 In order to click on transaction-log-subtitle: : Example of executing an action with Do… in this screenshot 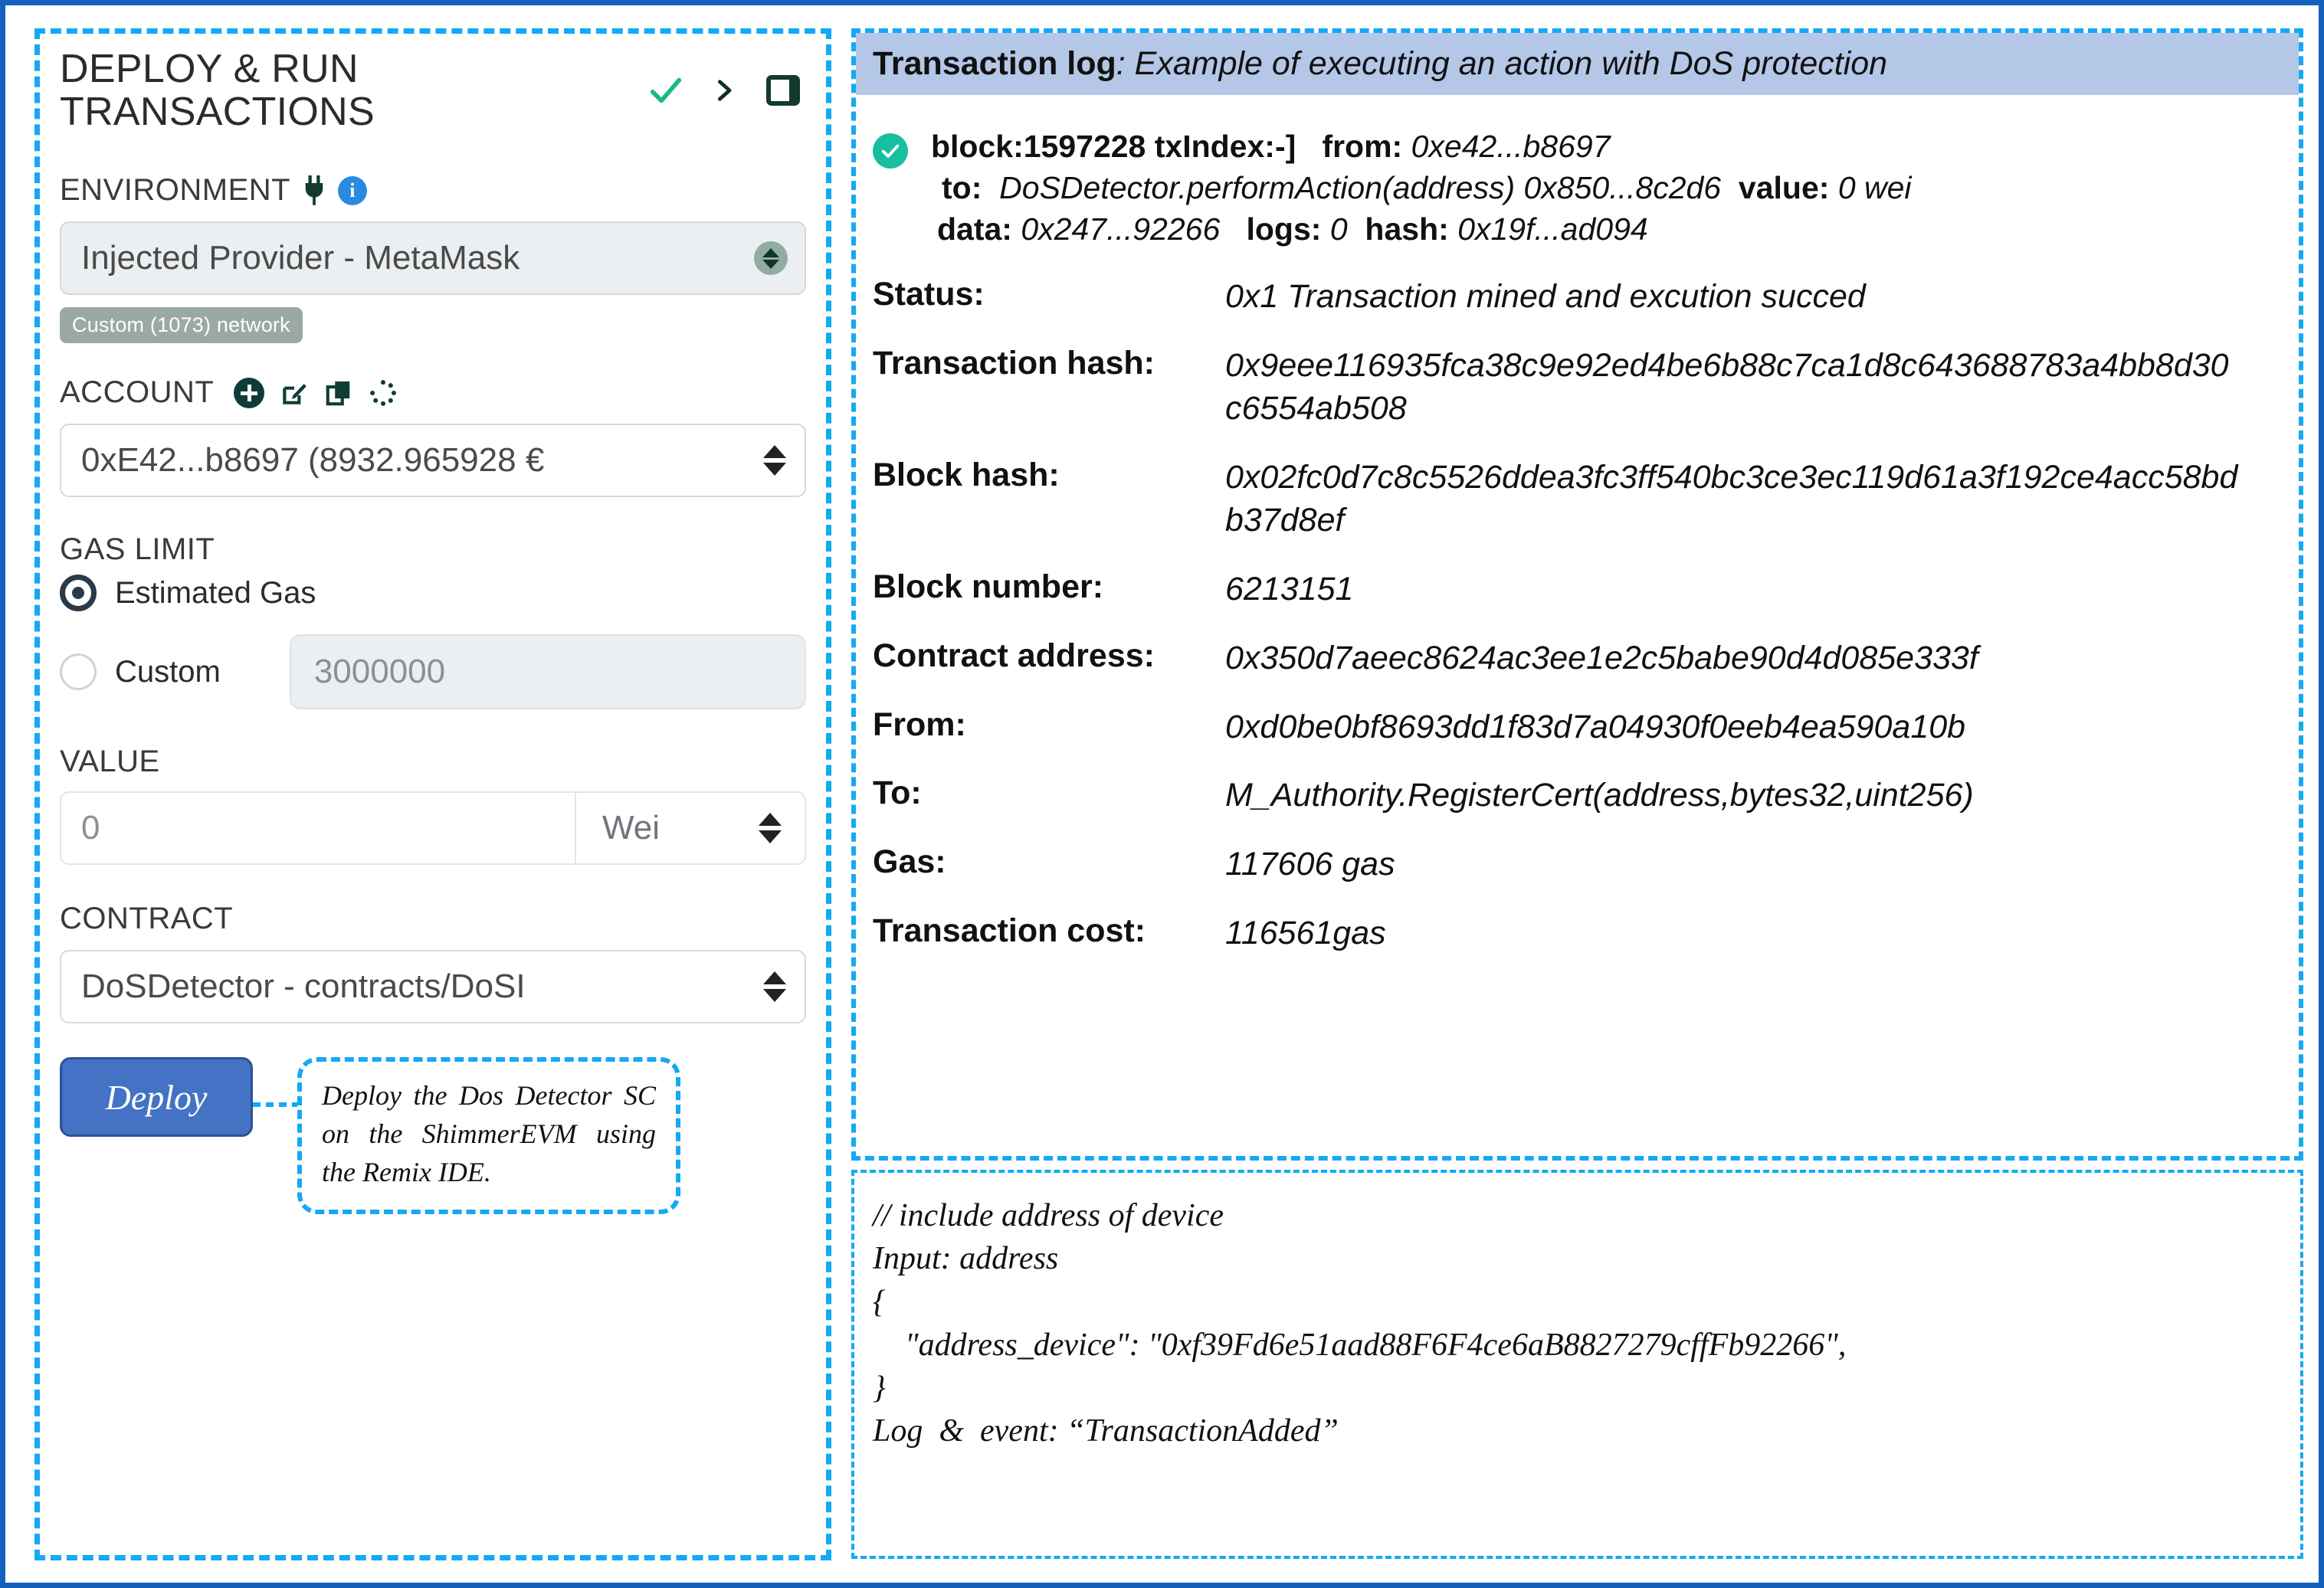, I will do `click(1502, 63)`.